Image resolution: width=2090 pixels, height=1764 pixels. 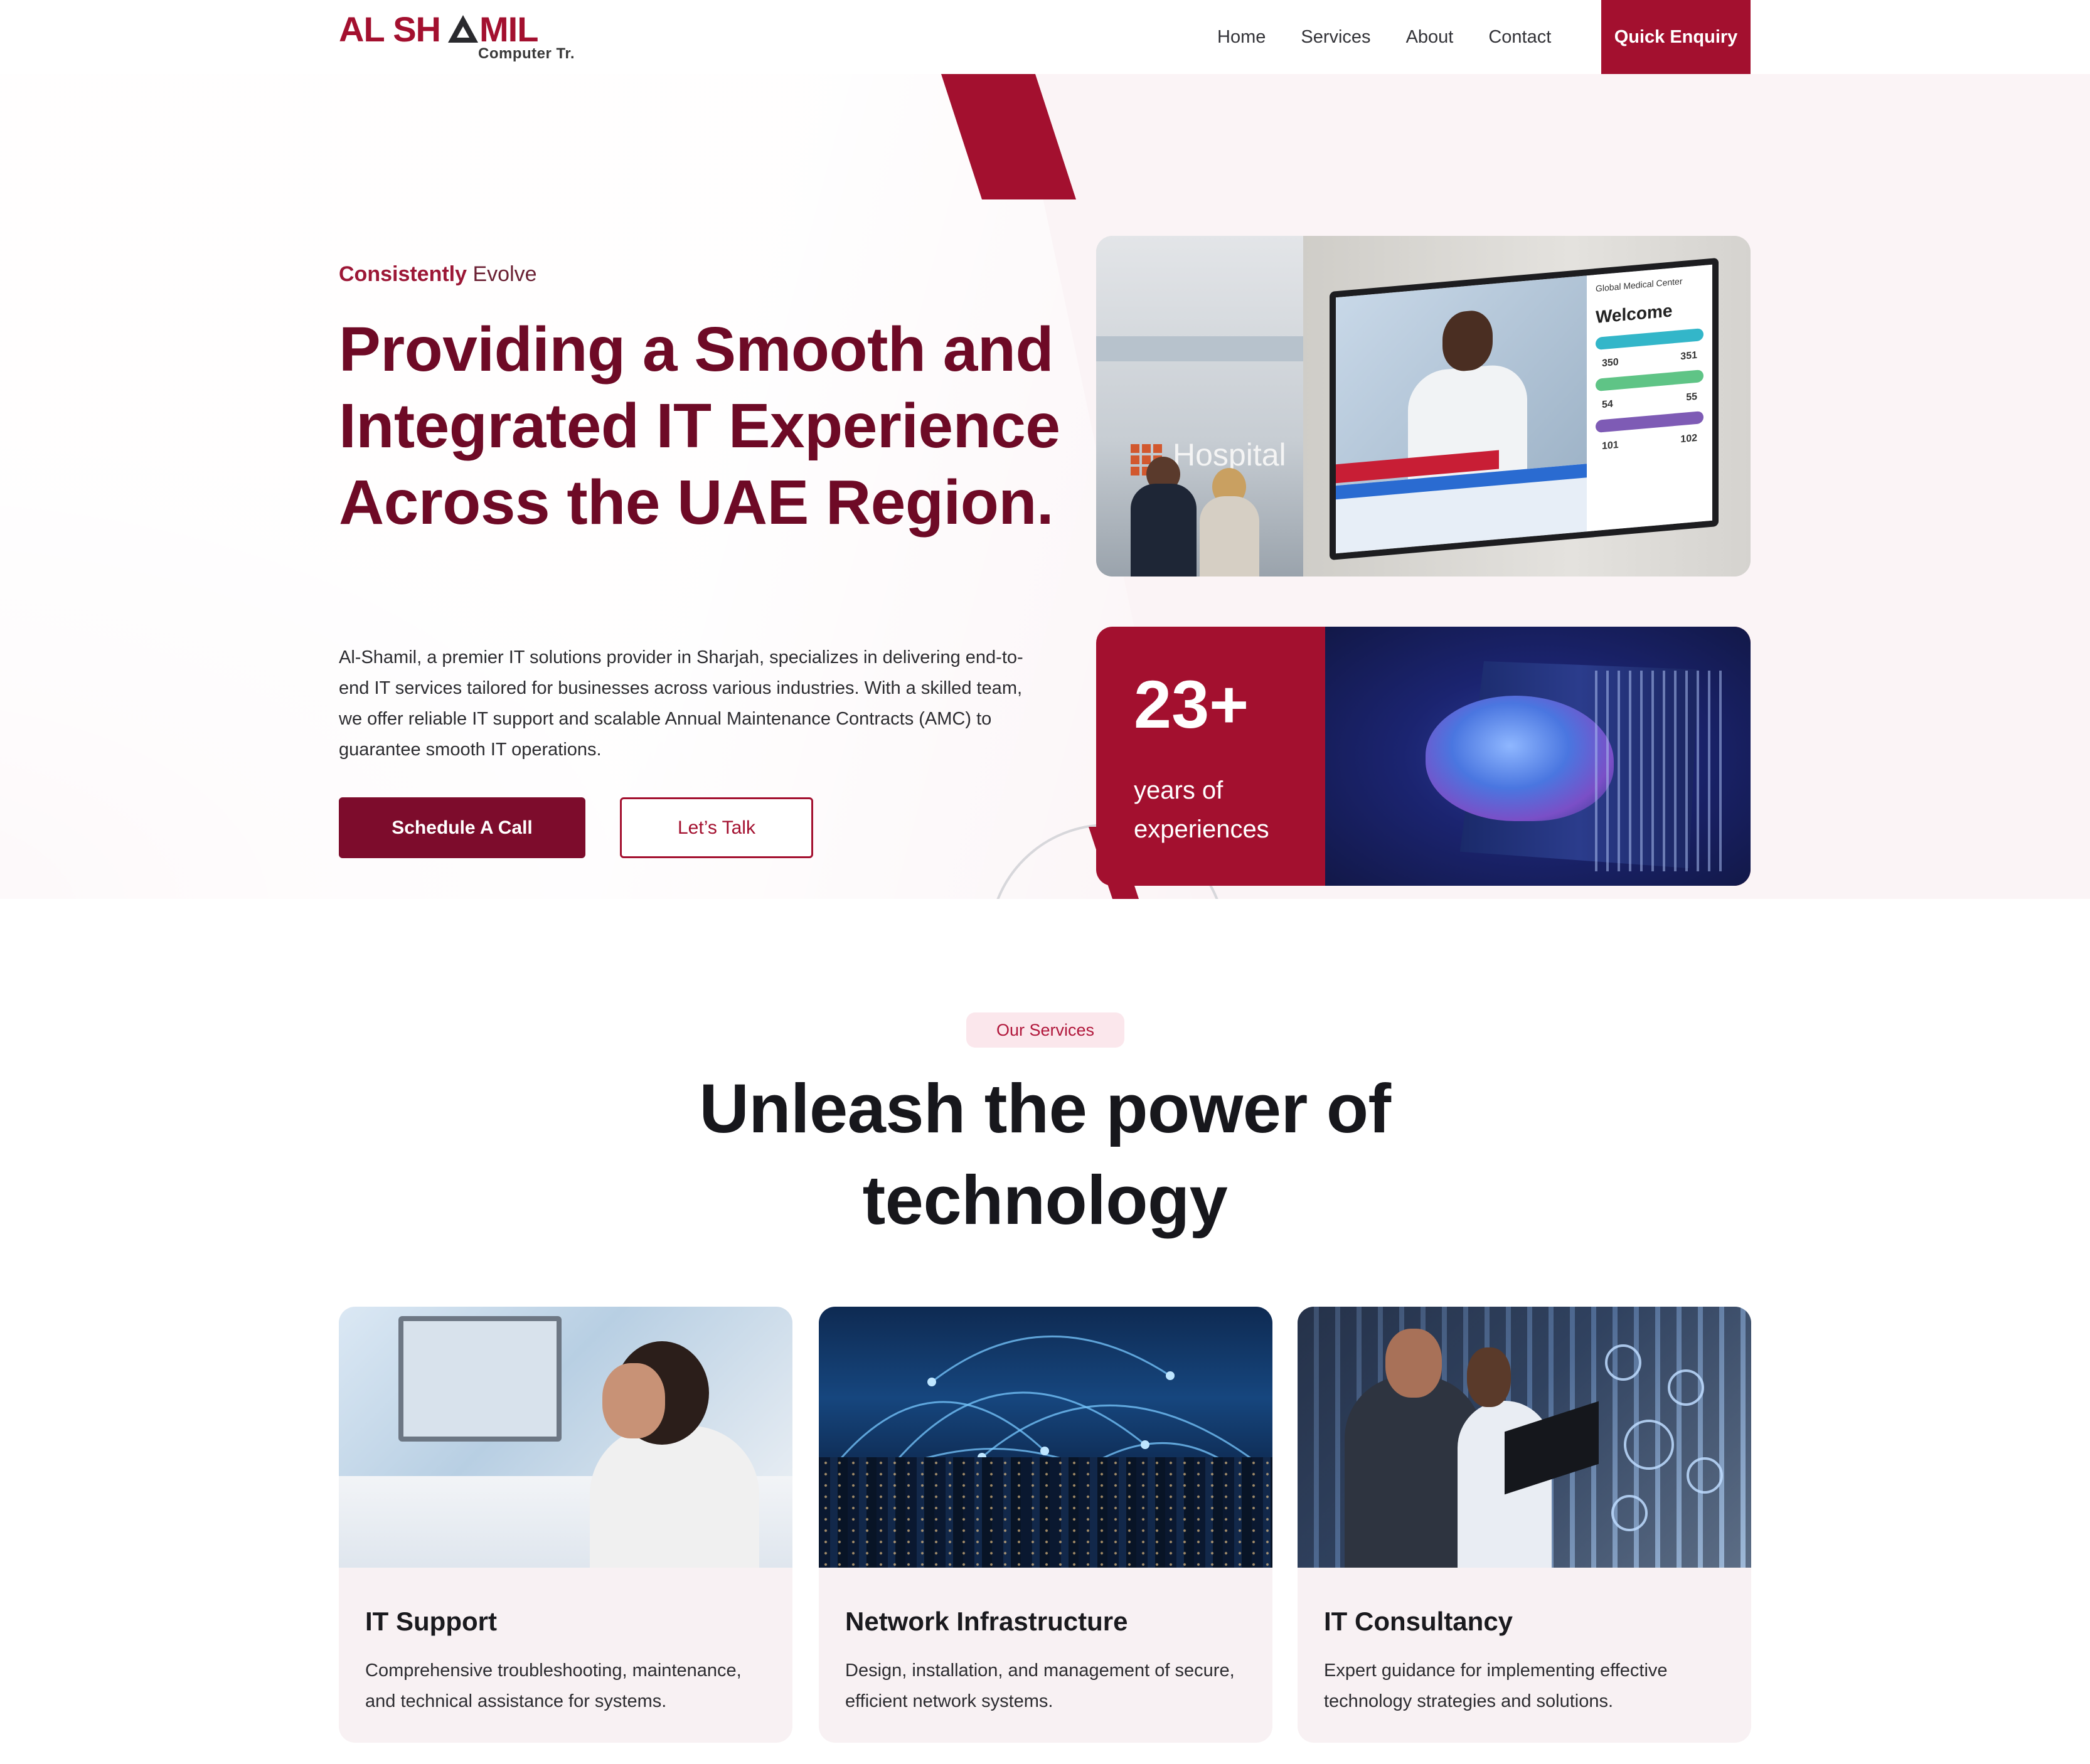 What do you see at coordinates (509, 31) in the screenshot?
I see `svg-text: MIL` at bounding box center [509, 31].